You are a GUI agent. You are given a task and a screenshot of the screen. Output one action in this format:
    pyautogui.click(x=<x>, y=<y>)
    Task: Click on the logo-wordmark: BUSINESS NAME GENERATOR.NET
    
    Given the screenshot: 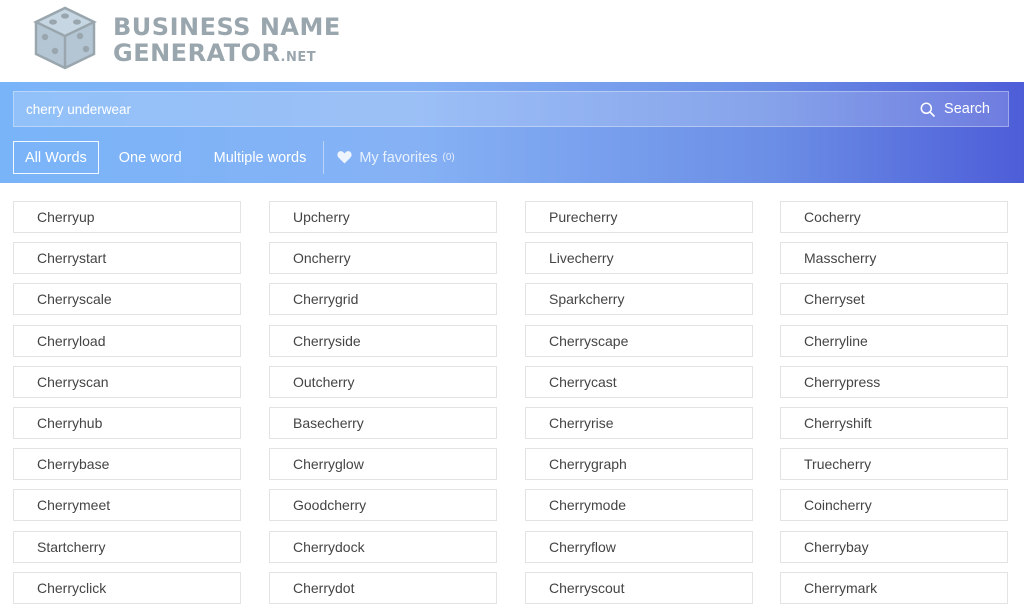 What is the action you would take?
    pyautogui.click(x=227, y=38)
    